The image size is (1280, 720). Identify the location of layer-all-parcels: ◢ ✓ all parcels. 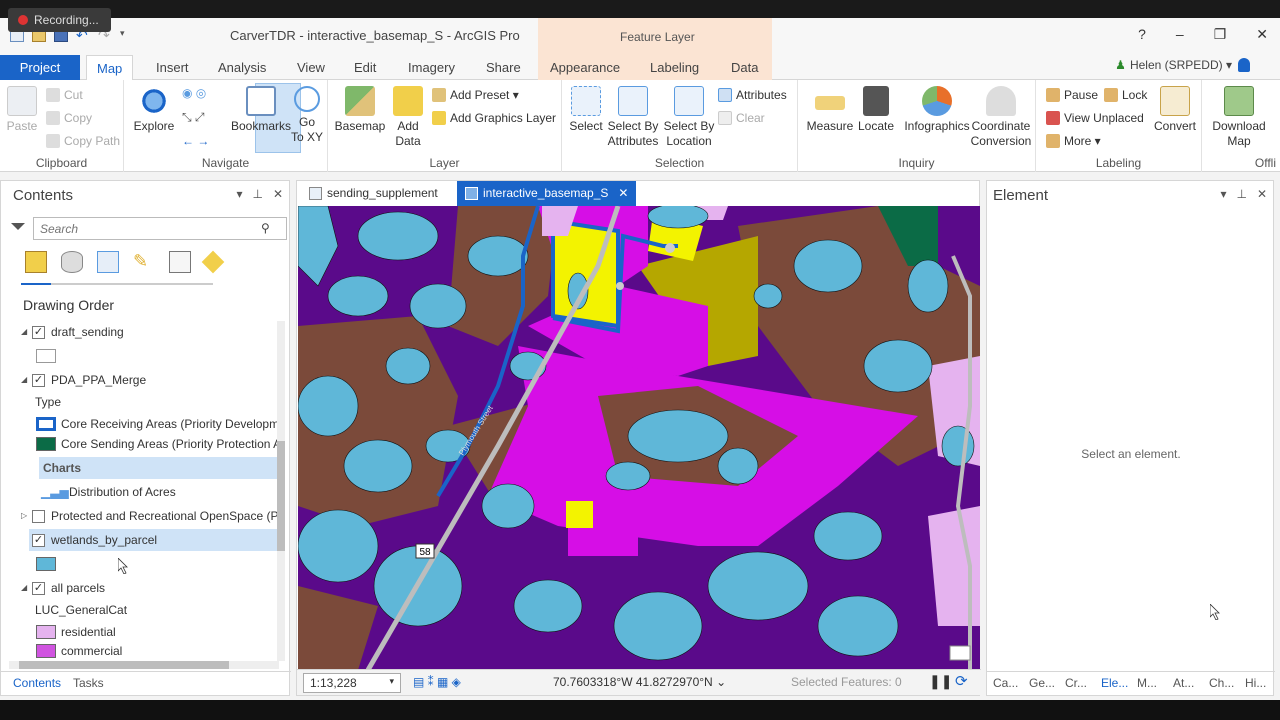
(139, 588).